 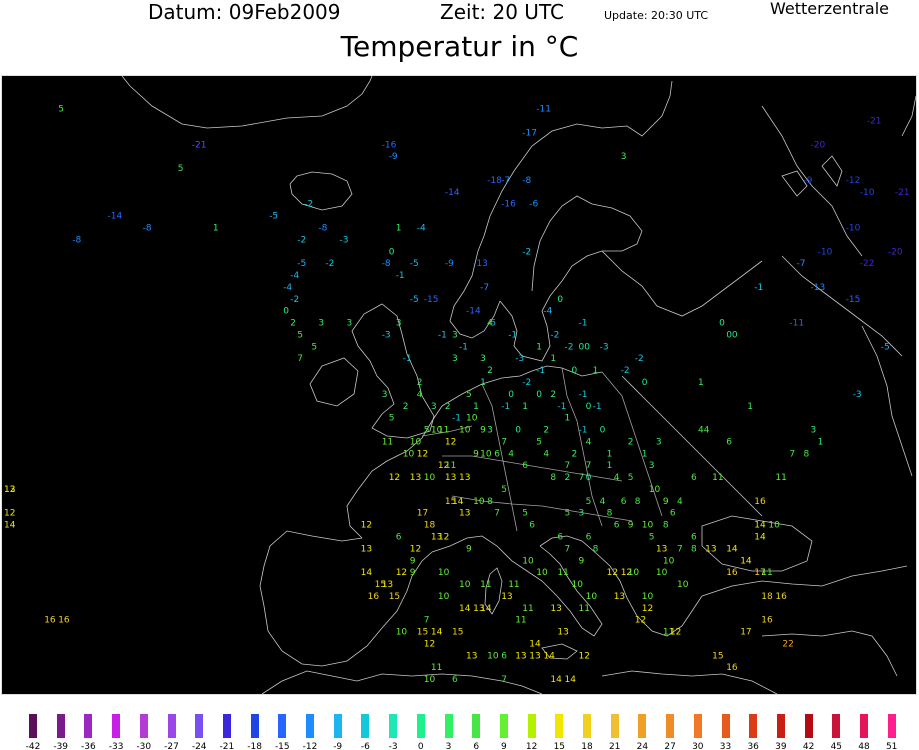 What do you see at coordinates (645, 383) in the screenshot?
I see `station-temperature: 0` at bounding box center [645, 383].